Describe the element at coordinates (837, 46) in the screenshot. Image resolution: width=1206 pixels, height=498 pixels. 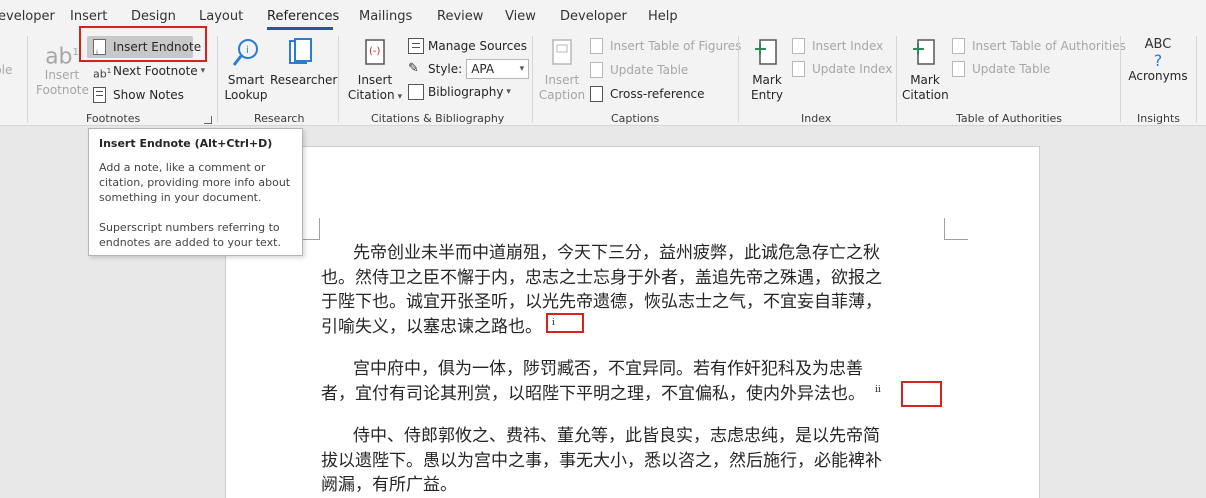
I see `insert-index-button: Insert Index` at that location.